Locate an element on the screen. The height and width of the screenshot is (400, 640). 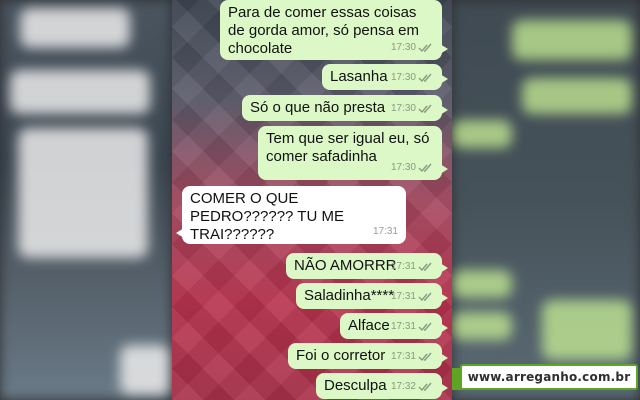
message-time: 17:32 is located at coordinates (403, 386).